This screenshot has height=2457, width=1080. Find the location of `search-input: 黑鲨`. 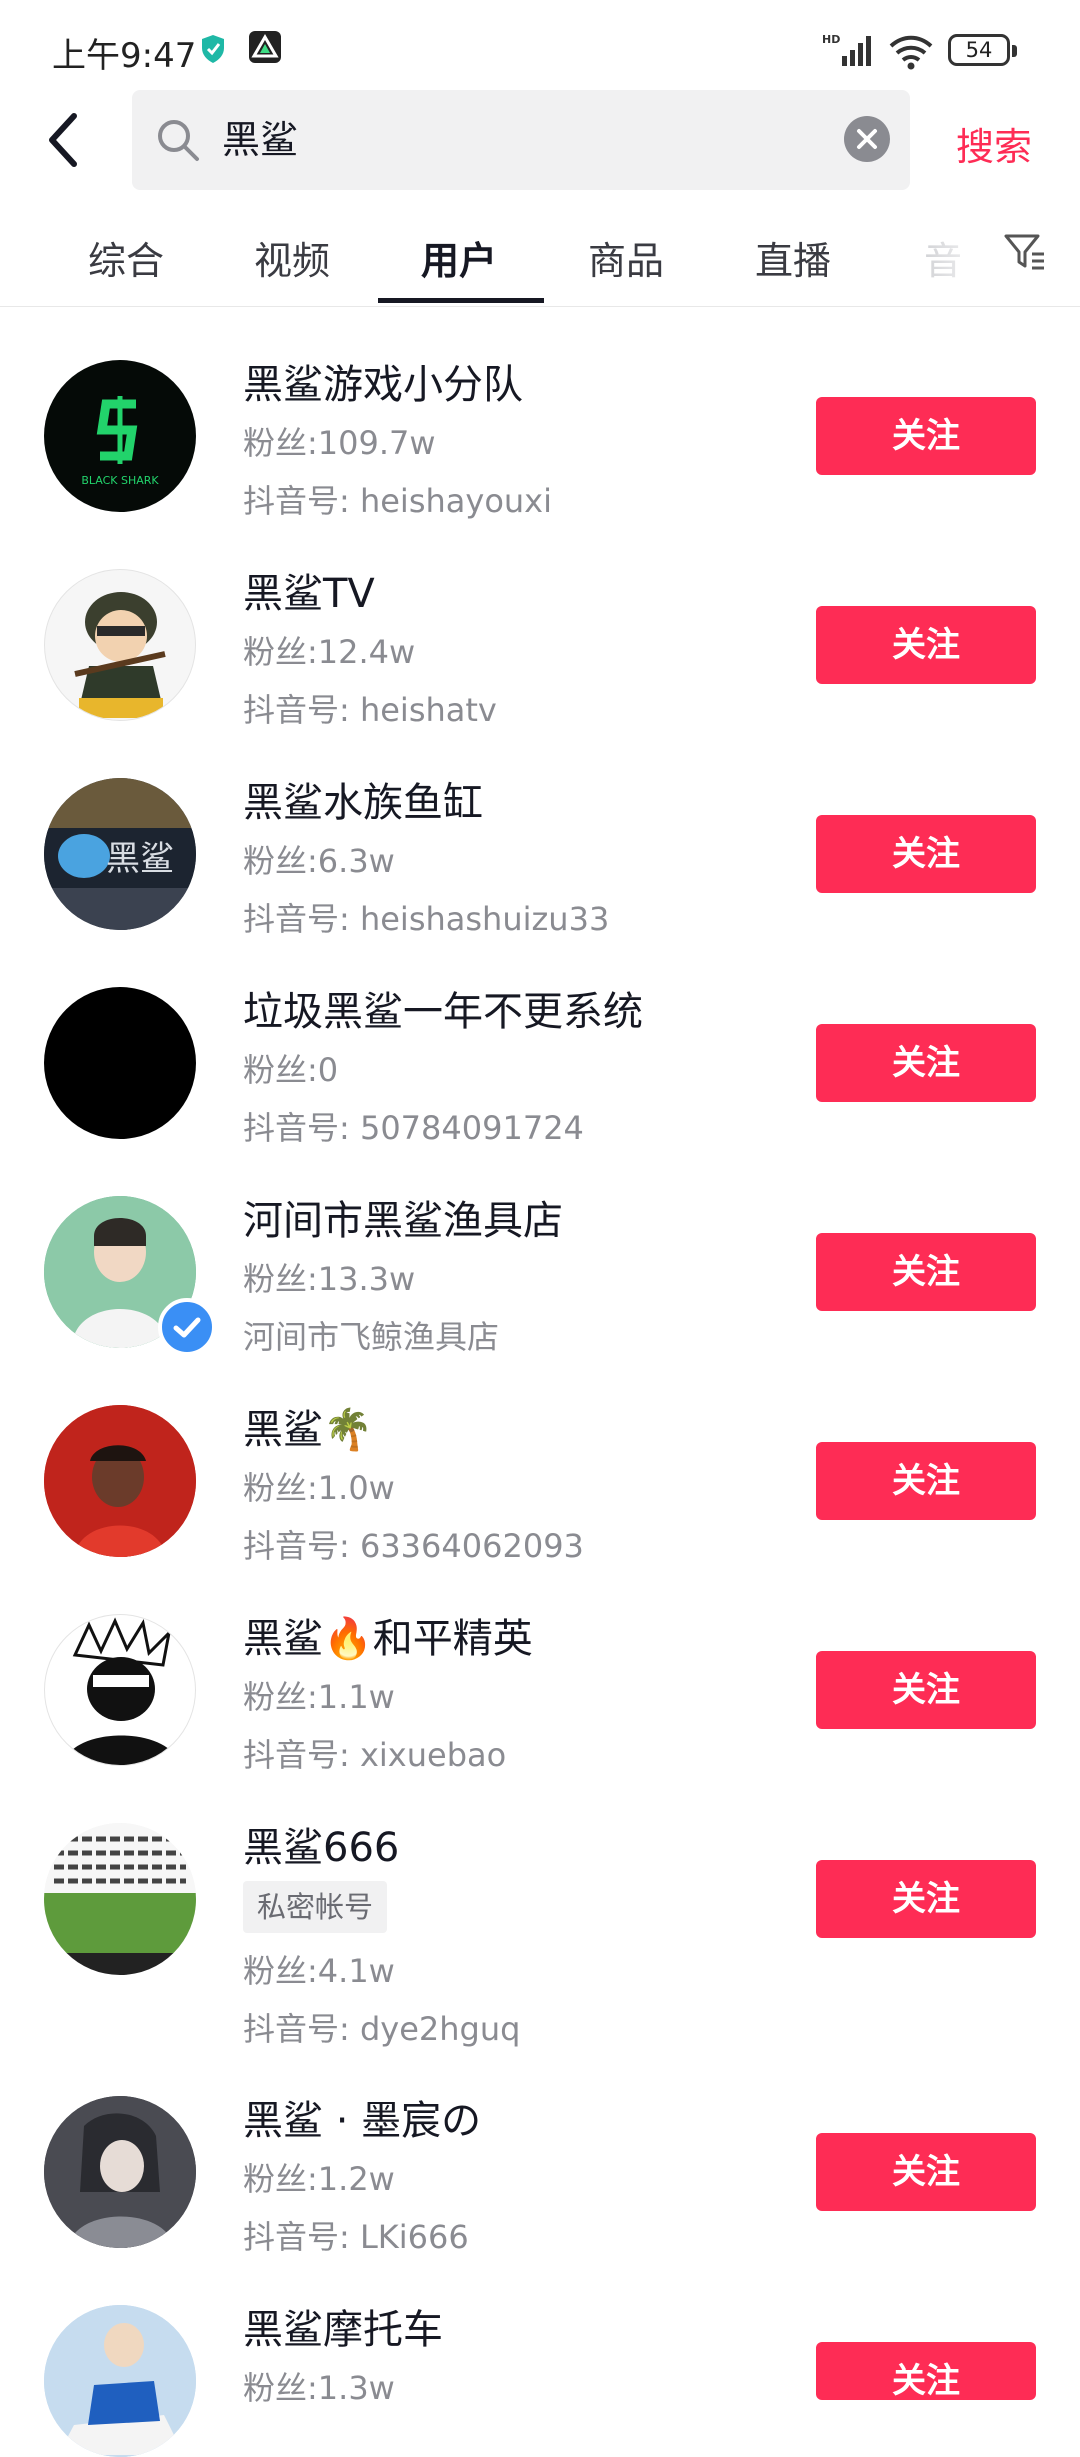

search-input: 黑鲨 is located at coordinates (502, 140).